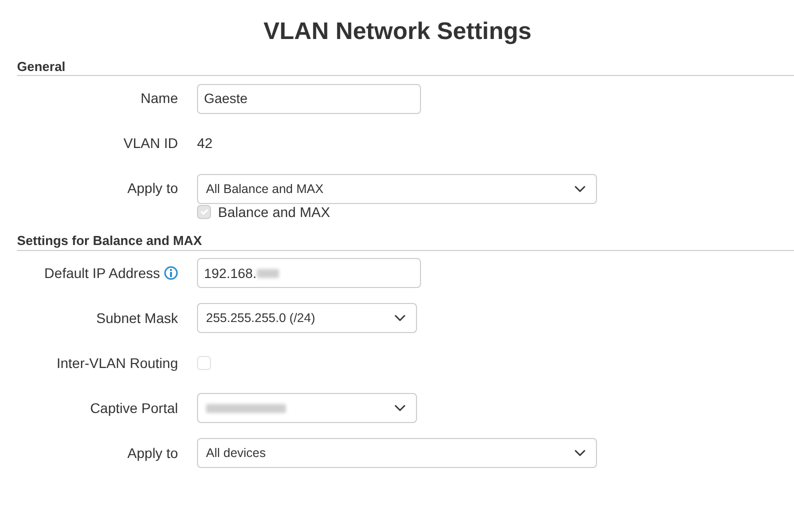 The width and height of the screenshot is (794, 512). Describe the element at coordinates (309, 99) in the screenshot. I see `text-field: Gaeste` at that location.